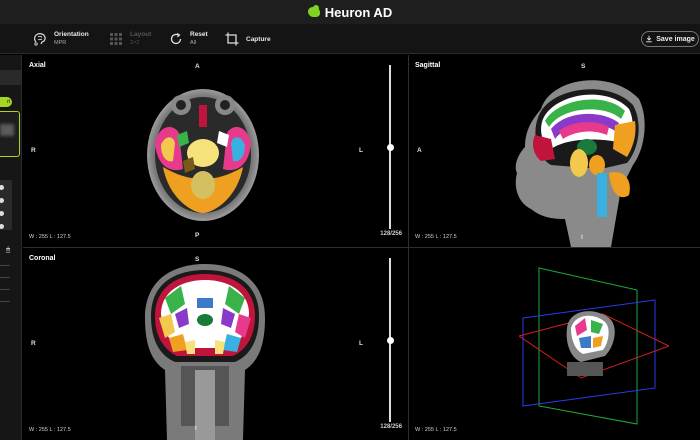 The height and width of the screenshot is (440, 700). I want to click on left-sidebar: rt 🖱, so click(11, 247).